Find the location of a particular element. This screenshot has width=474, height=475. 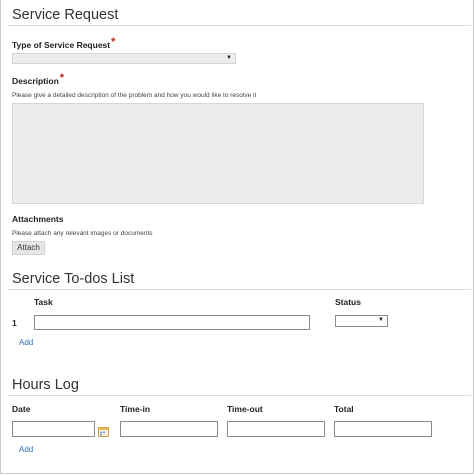

hours-add-link: Add is located at coordinates (26, 449).